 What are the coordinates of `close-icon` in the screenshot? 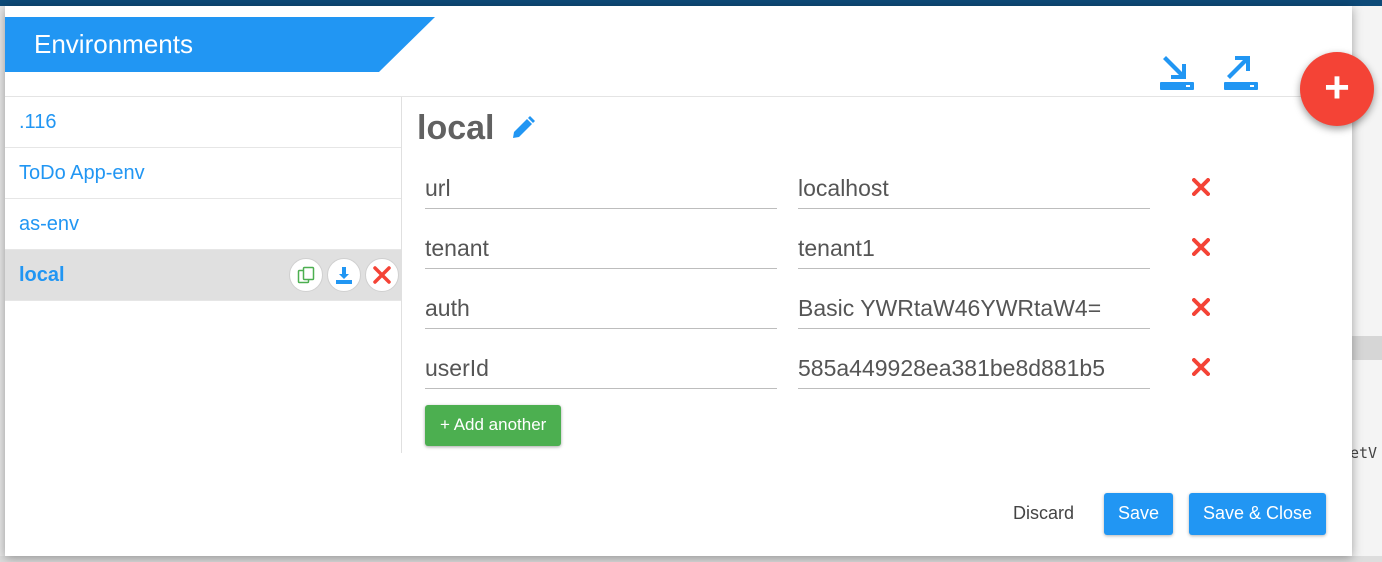 It's located at (382, 275).